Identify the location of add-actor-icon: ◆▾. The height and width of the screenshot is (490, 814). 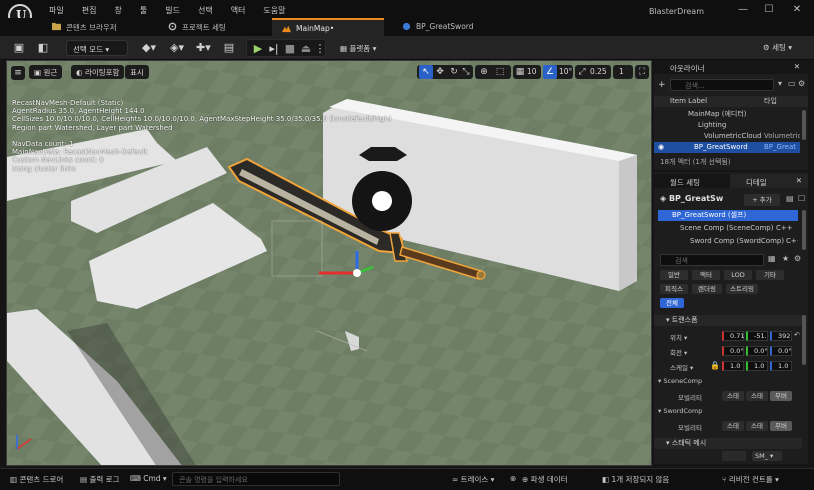
(149, 48).